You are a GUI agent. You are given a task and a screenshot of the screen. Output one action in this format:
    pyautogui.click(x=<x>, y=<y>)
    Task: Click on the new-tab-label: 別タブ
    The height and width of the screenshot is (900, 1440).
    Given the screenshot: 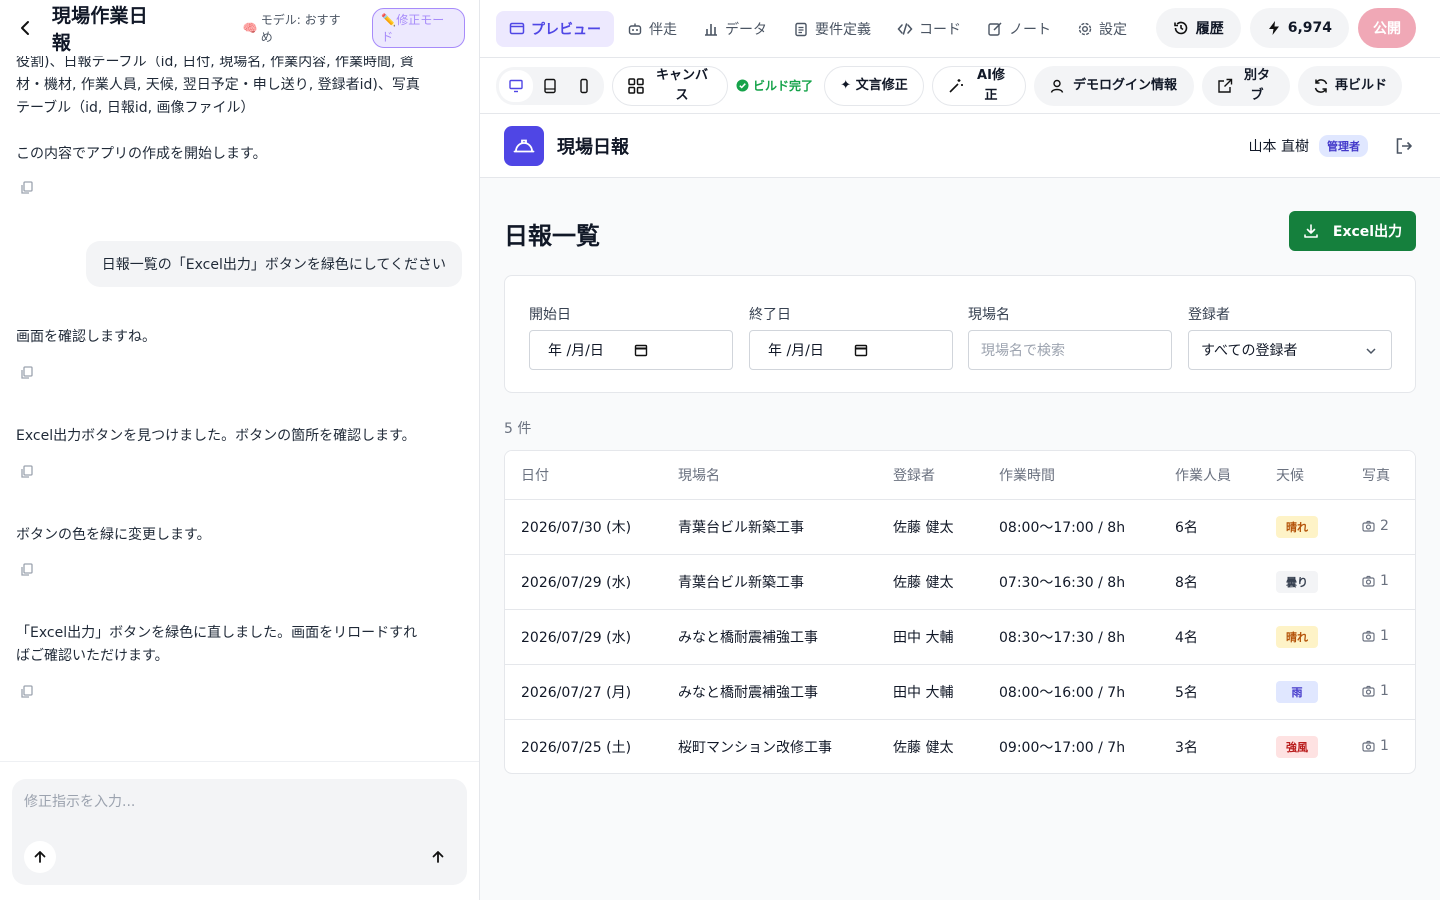 What is the action you would take?
    pyautogui.click(x=1256, y=85)
    